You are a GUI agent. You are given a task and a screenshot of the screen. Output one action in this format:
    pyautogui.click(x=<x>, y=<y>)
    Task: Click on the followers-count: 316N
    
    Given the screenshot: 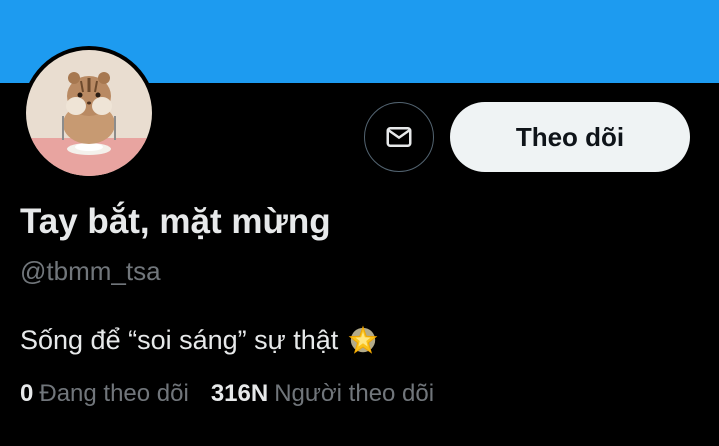 What is the action you would take?
    pyautogui.click(x=239, y=393)
    